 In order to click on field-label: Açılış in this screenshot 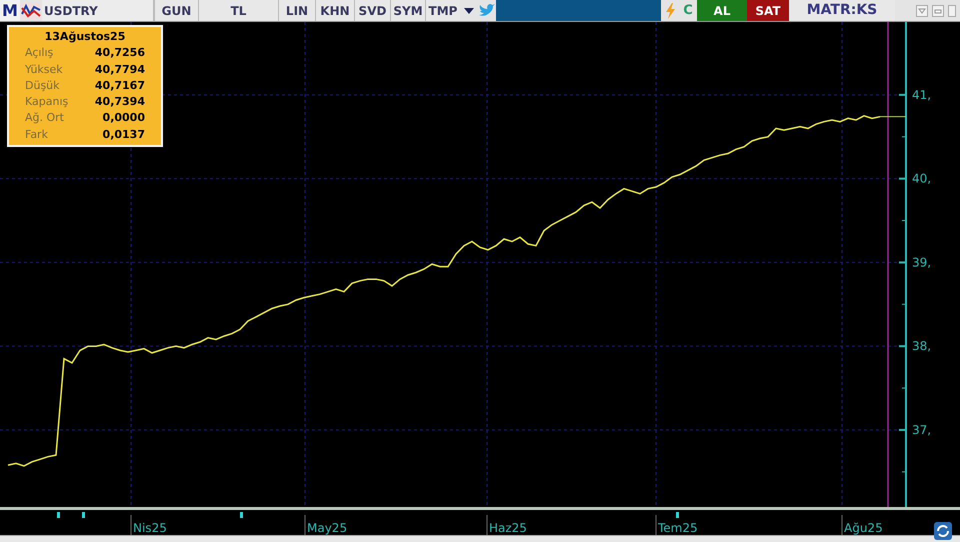, I will do `click(39, 53)`.